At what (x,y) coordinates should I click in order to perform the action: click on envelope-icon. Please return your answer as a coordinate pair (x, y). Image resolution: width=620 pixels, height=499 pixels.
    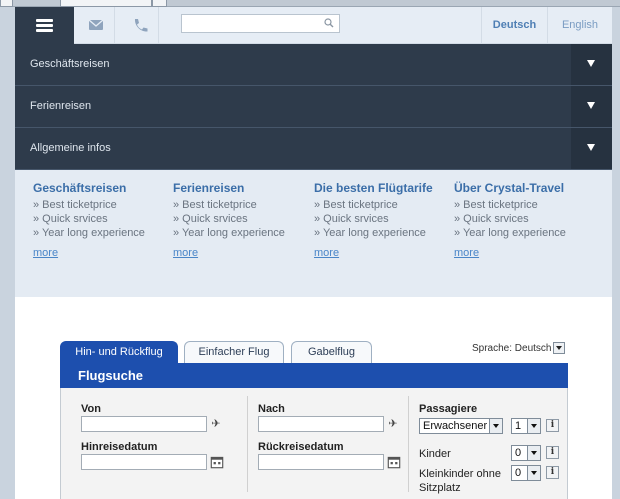
    Looking at the image, I should click on (96, 24).